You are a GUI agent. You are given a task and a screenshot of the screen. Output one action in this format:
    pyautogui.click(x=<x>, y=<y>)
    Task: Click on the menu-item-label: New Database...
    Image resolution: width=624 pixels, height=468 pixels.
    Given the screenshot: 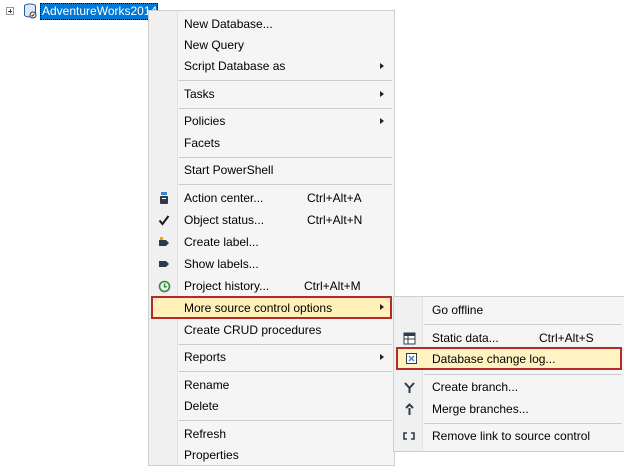 What is the action you would take?
    pyautogui.click(x=228, y=24)
    